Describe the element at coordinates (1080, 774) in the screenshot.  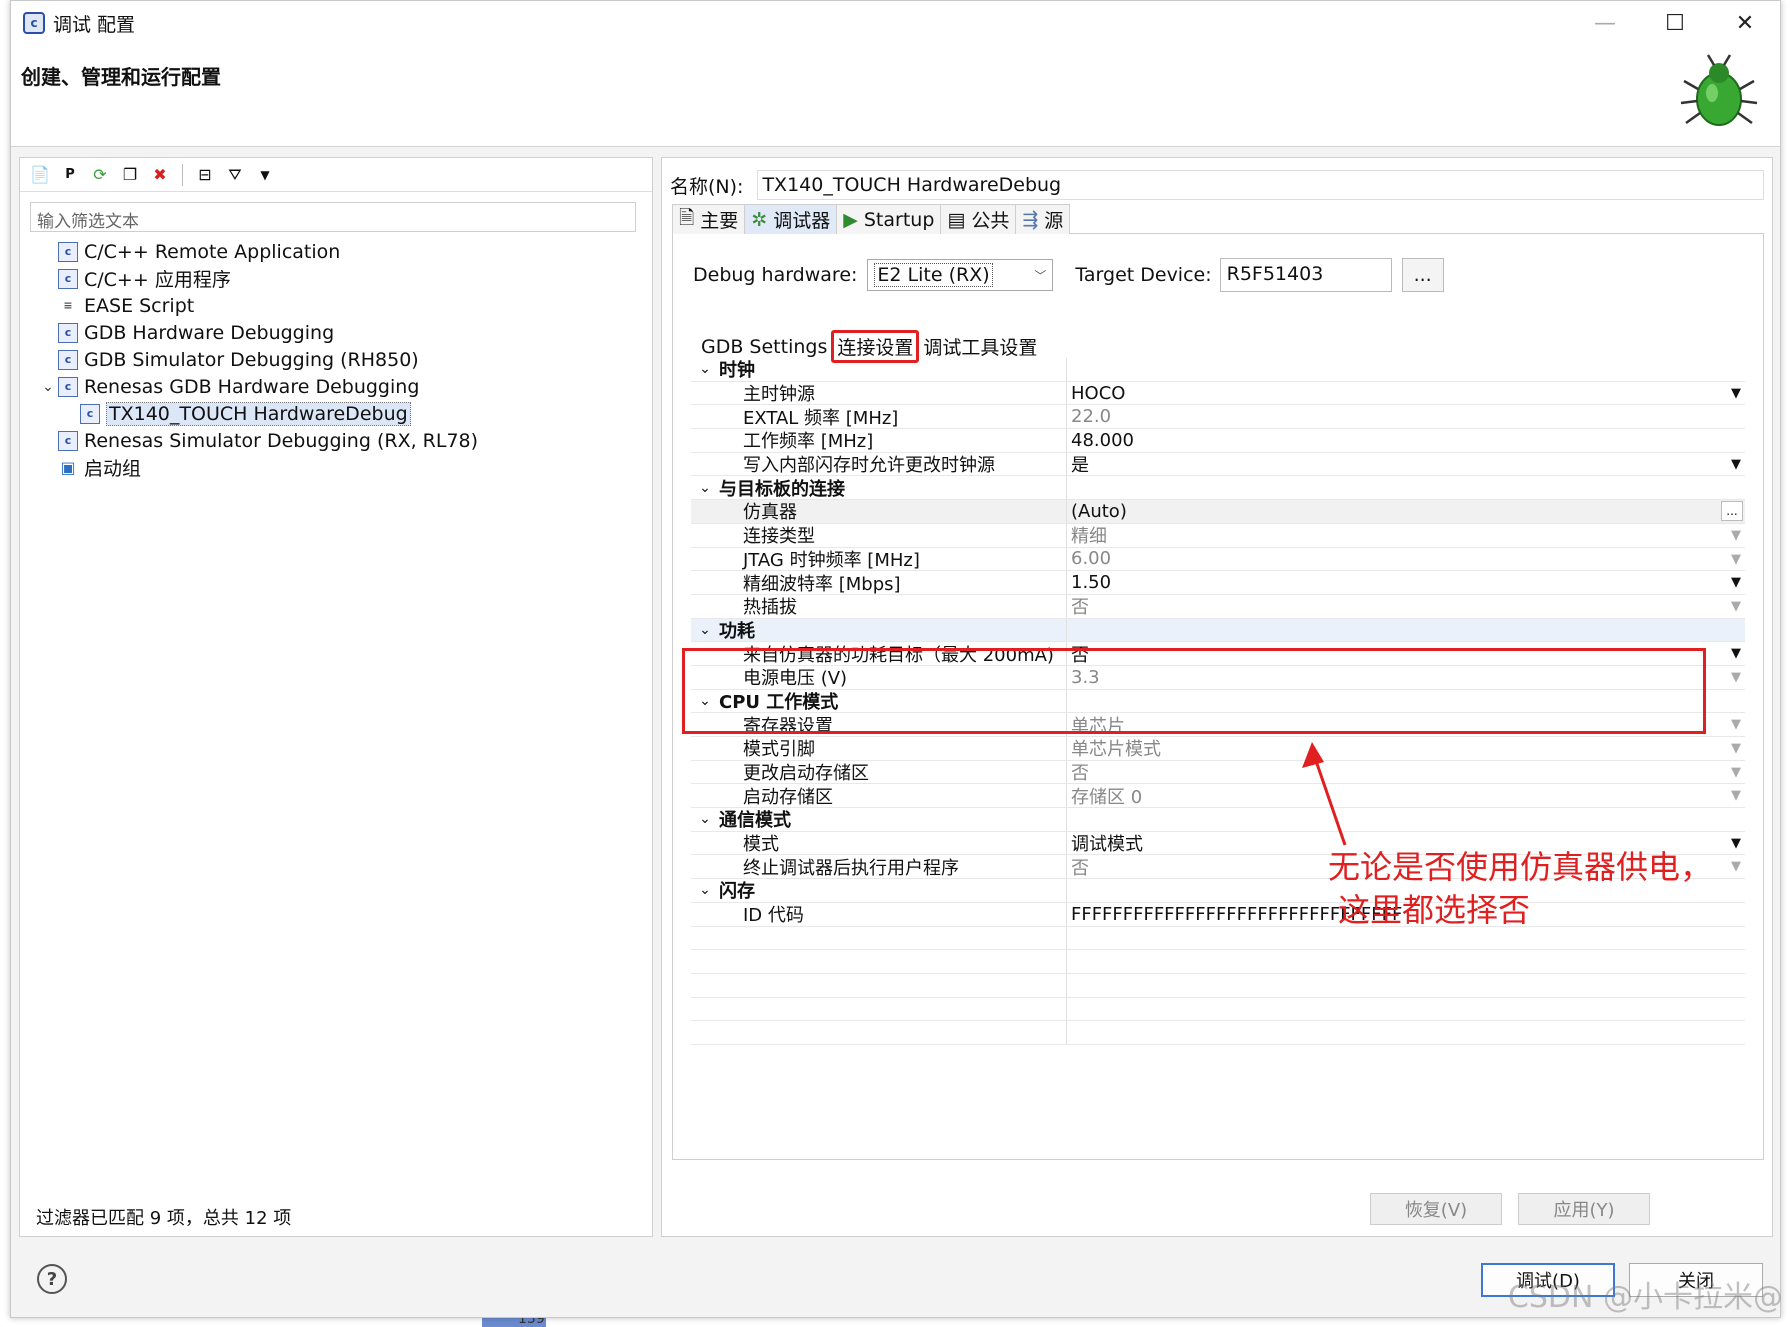
I see `property-value: 否` at that location.